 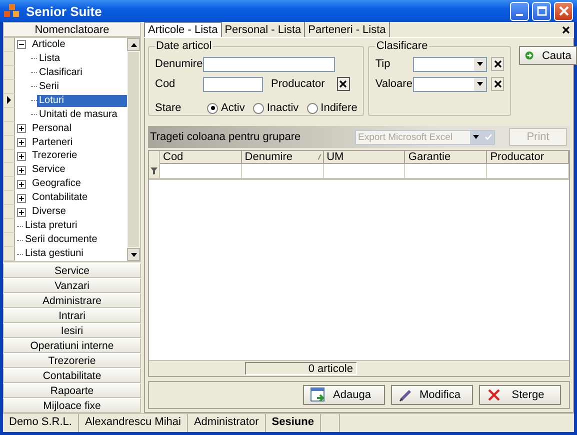 I want to click on group-title: Clasificare, so click(x=402, y=46).